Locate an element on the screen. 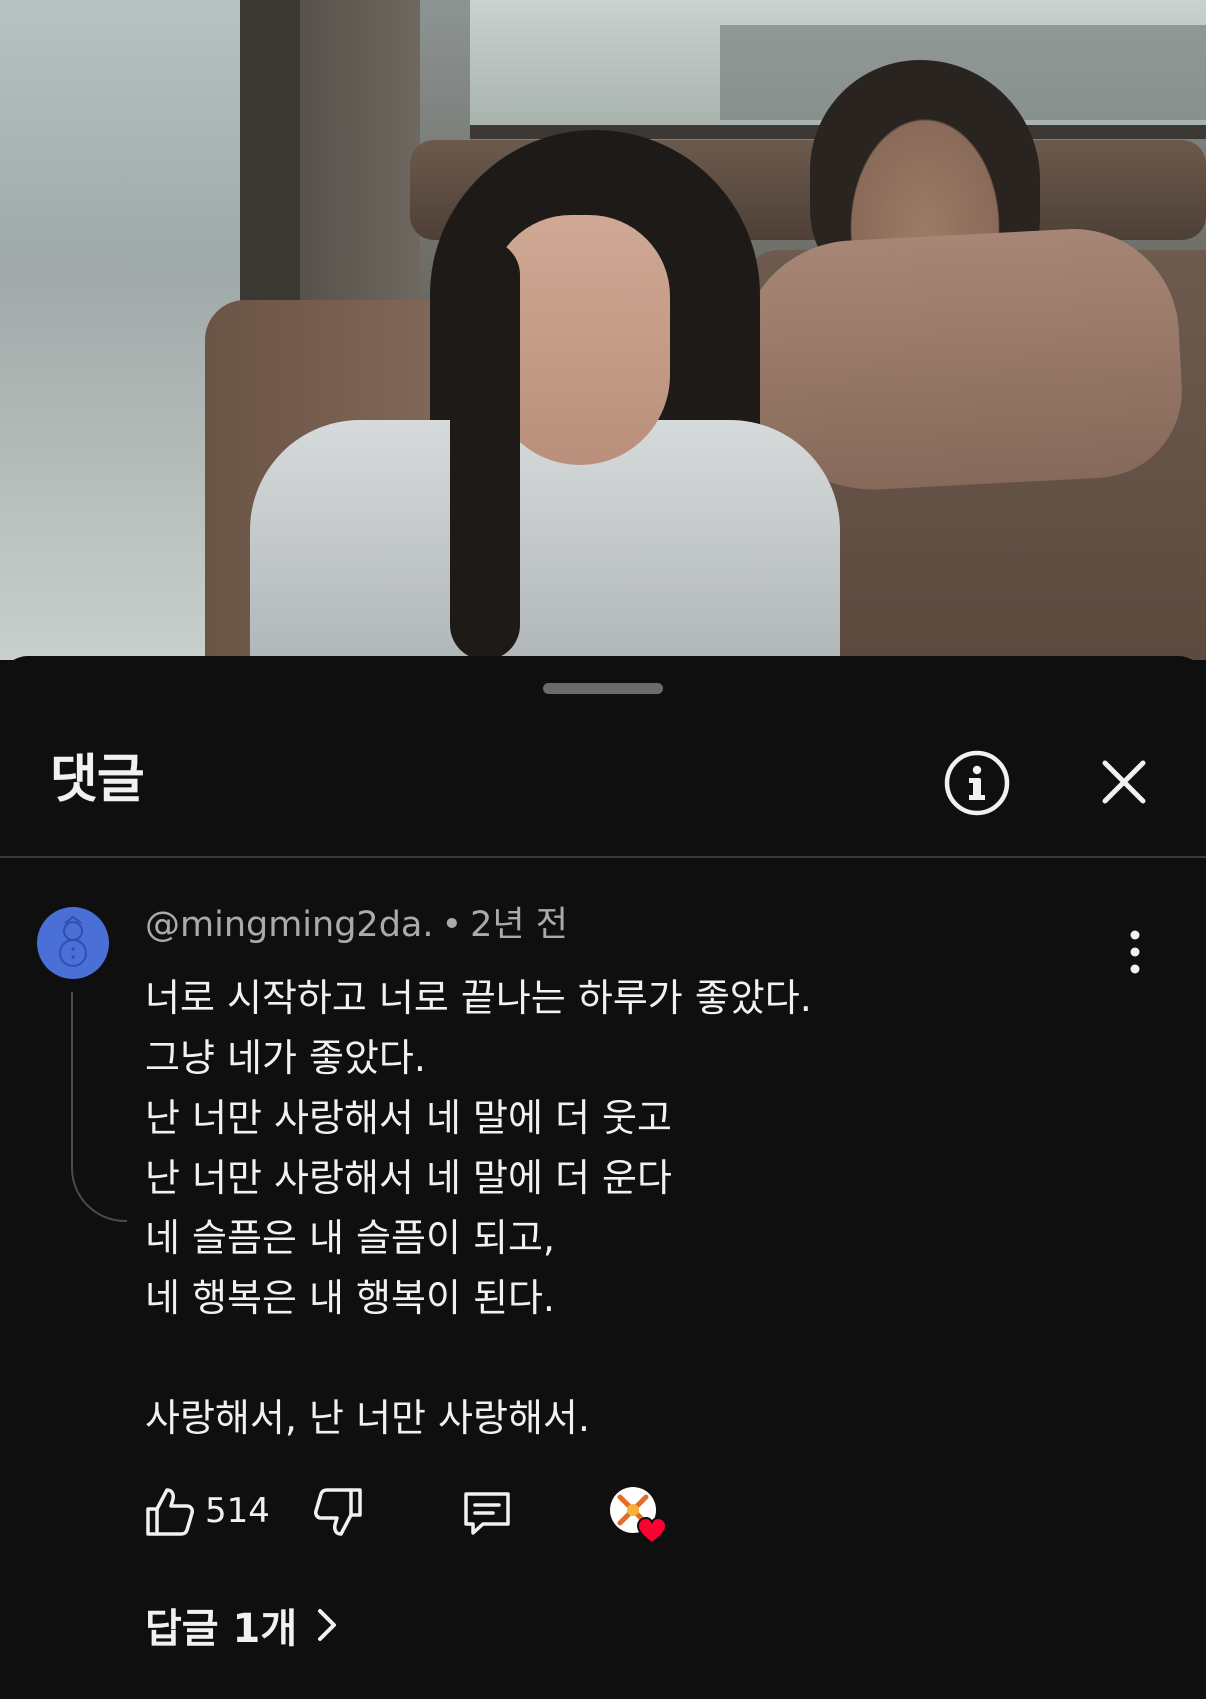 This screenshot has width=1206, height=1699. comment-reply-icon is located at coordinates (487, 1513).